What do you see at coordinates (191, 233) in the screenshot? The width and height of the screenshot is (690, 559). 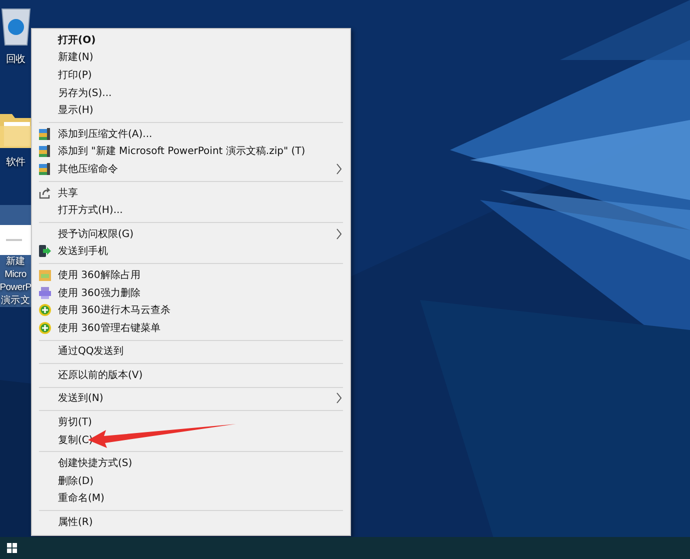 I see `menu-item: 授予访问权限(G)` at bounding box center [191, 233].